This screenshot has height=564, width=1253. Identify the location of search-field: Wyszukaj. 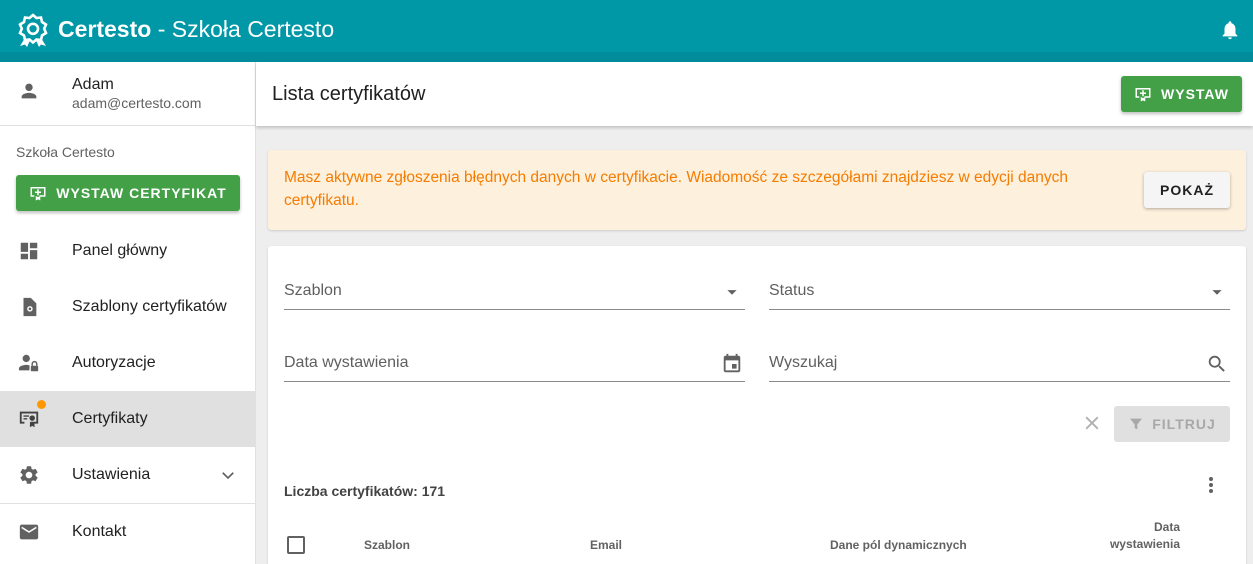
(999, 364).